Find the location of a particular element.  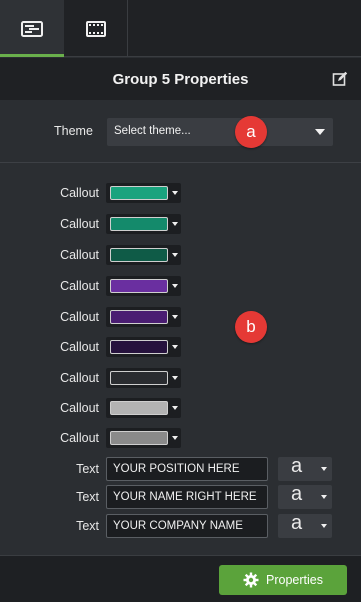

panel-title: Group 5 Properties is located at coordinates (180, 79).